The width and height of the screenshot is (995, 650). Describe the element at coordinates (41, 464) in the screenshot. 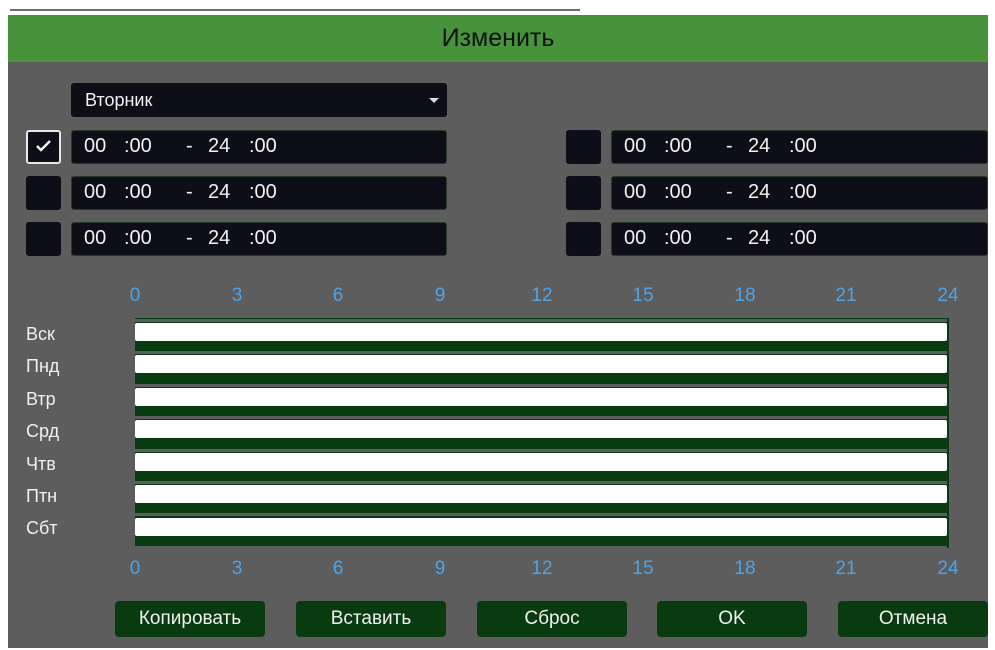

I see `day-label-thu: Чтв` at that location.